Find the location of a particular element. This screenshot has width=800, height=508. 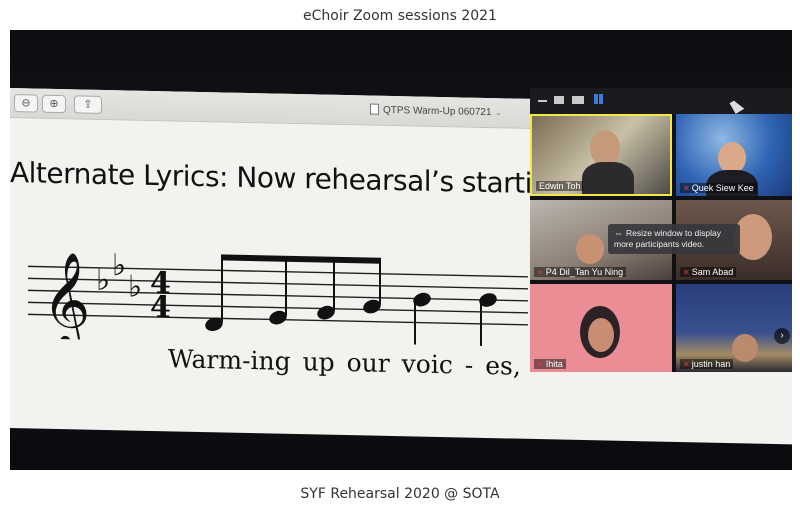

music-staff: 𝄞 ♭ ♭ ♭ 4 4 is located at coordinates (278, 298).